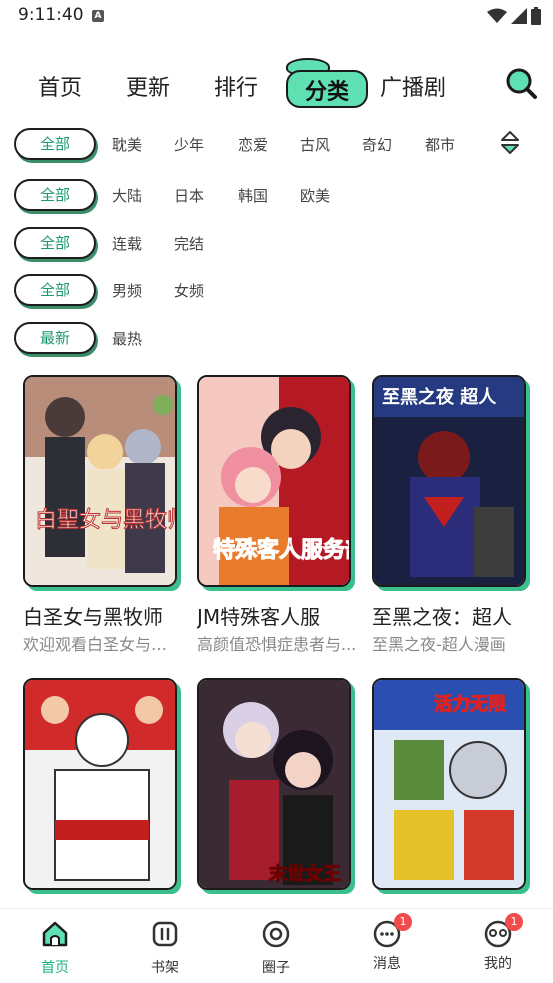 Image resolution: width=553 pixels, height=983 pixels. Describe the element at coordinates (189, 144) in the screenshot. I see `filter-option: 少年` at that location.